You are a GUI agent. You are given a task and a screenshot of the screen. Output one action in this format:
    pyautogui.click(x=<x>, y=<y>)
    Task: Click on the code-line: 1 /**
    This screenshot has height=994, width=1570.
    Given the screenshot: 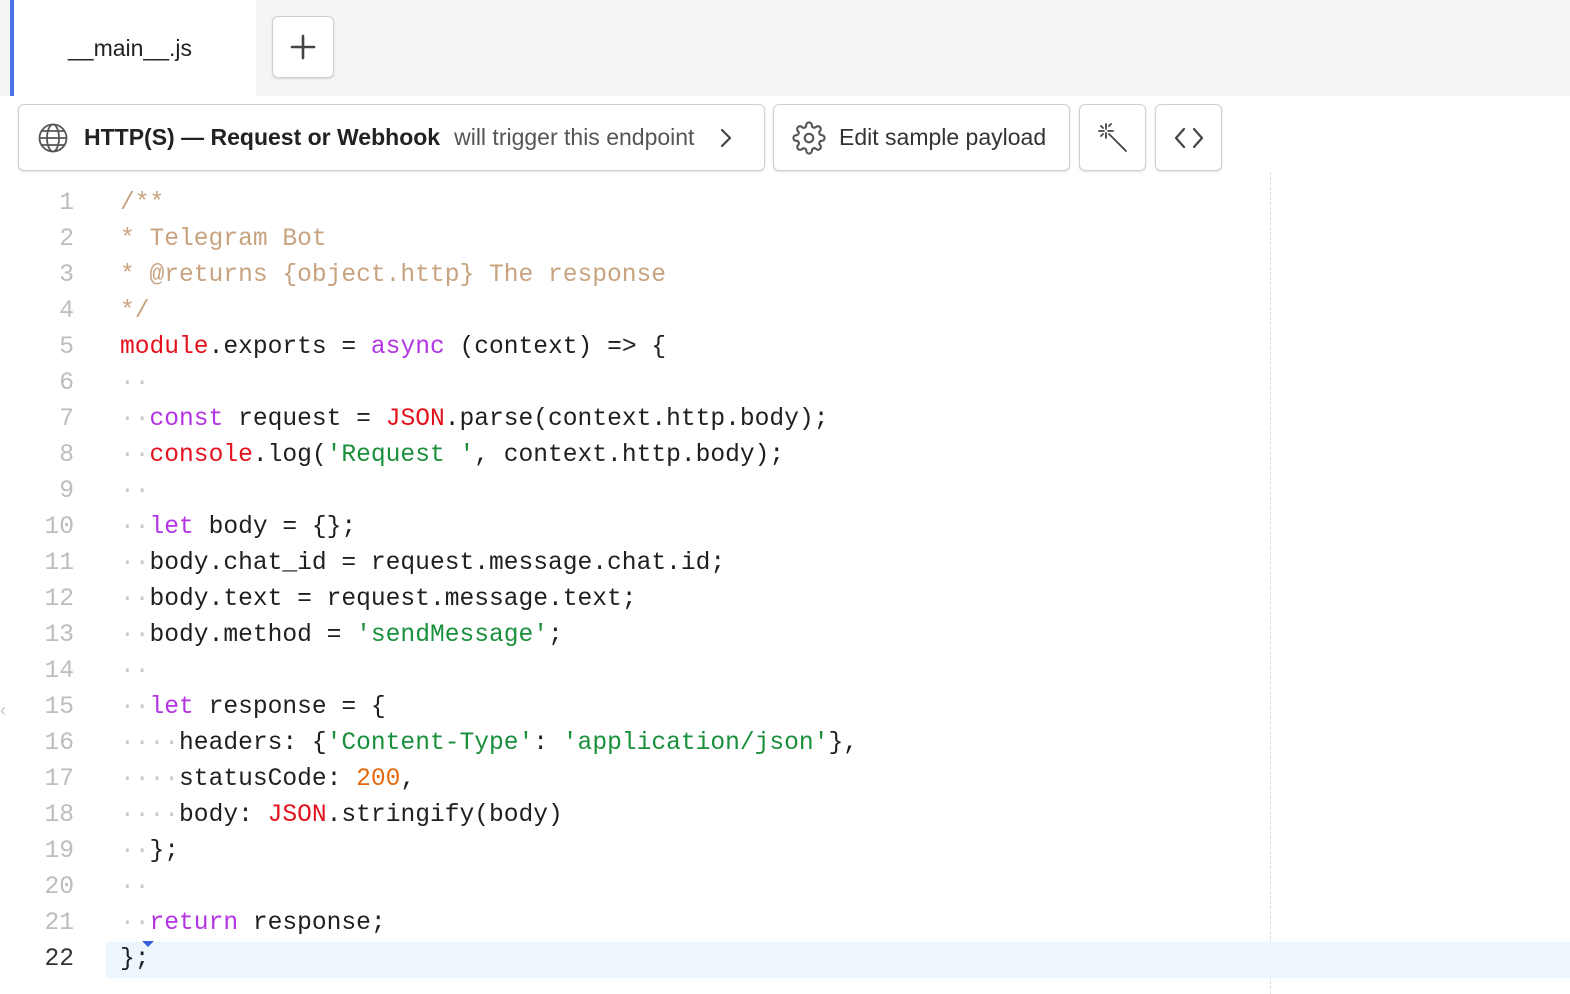 What is the action you would take?
    pyautogui.click(x=785, y=204)
    